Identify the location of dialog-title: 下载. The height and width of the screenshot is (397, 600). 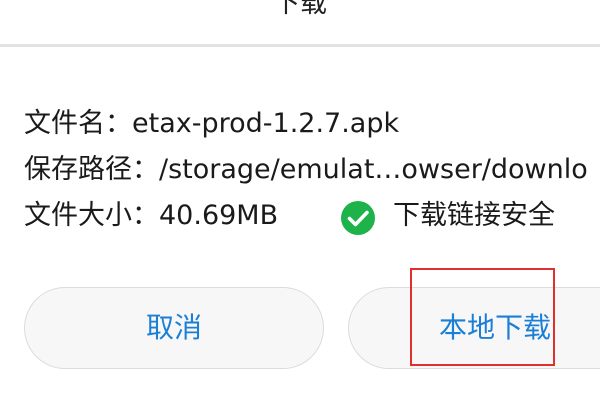
(300, 9).